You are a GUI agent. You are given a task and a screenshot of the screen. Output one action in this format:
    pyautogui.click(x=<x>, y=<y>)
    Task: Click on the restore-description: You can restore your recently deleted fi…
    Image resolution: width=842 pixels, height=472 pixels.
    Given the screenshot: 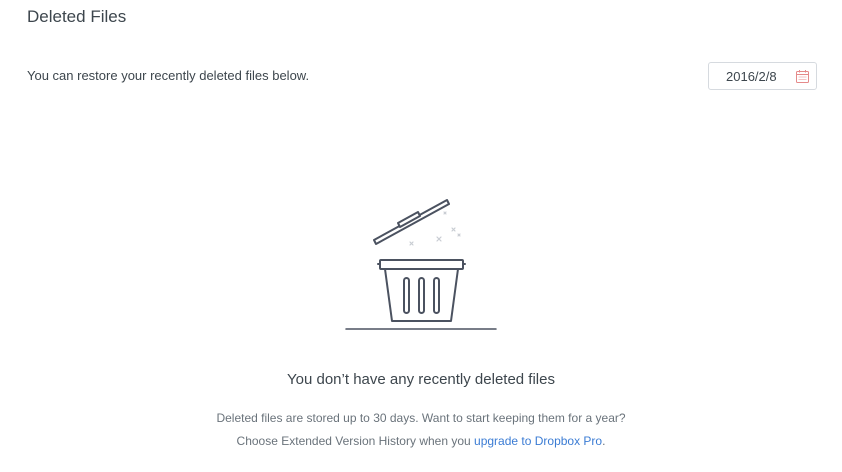 What is the action you would take?
    pyautogui.click(x=168, y=75)
    